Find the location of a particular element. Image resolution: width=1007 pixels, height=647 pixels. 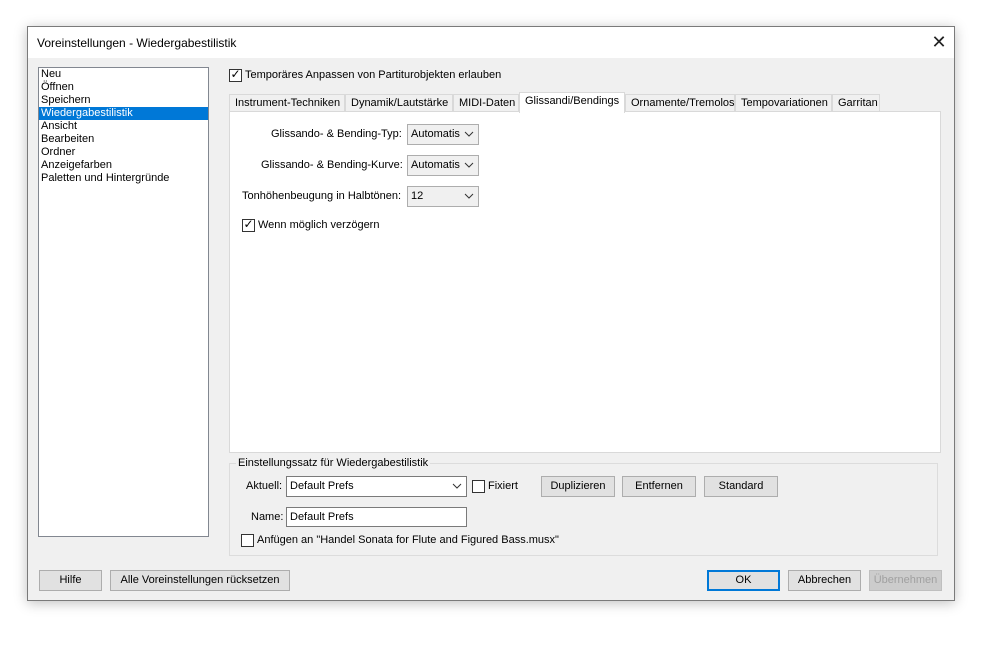

sidebar-item-paletten: Paletten und Hintergründe is located at coordinates (123, 178).